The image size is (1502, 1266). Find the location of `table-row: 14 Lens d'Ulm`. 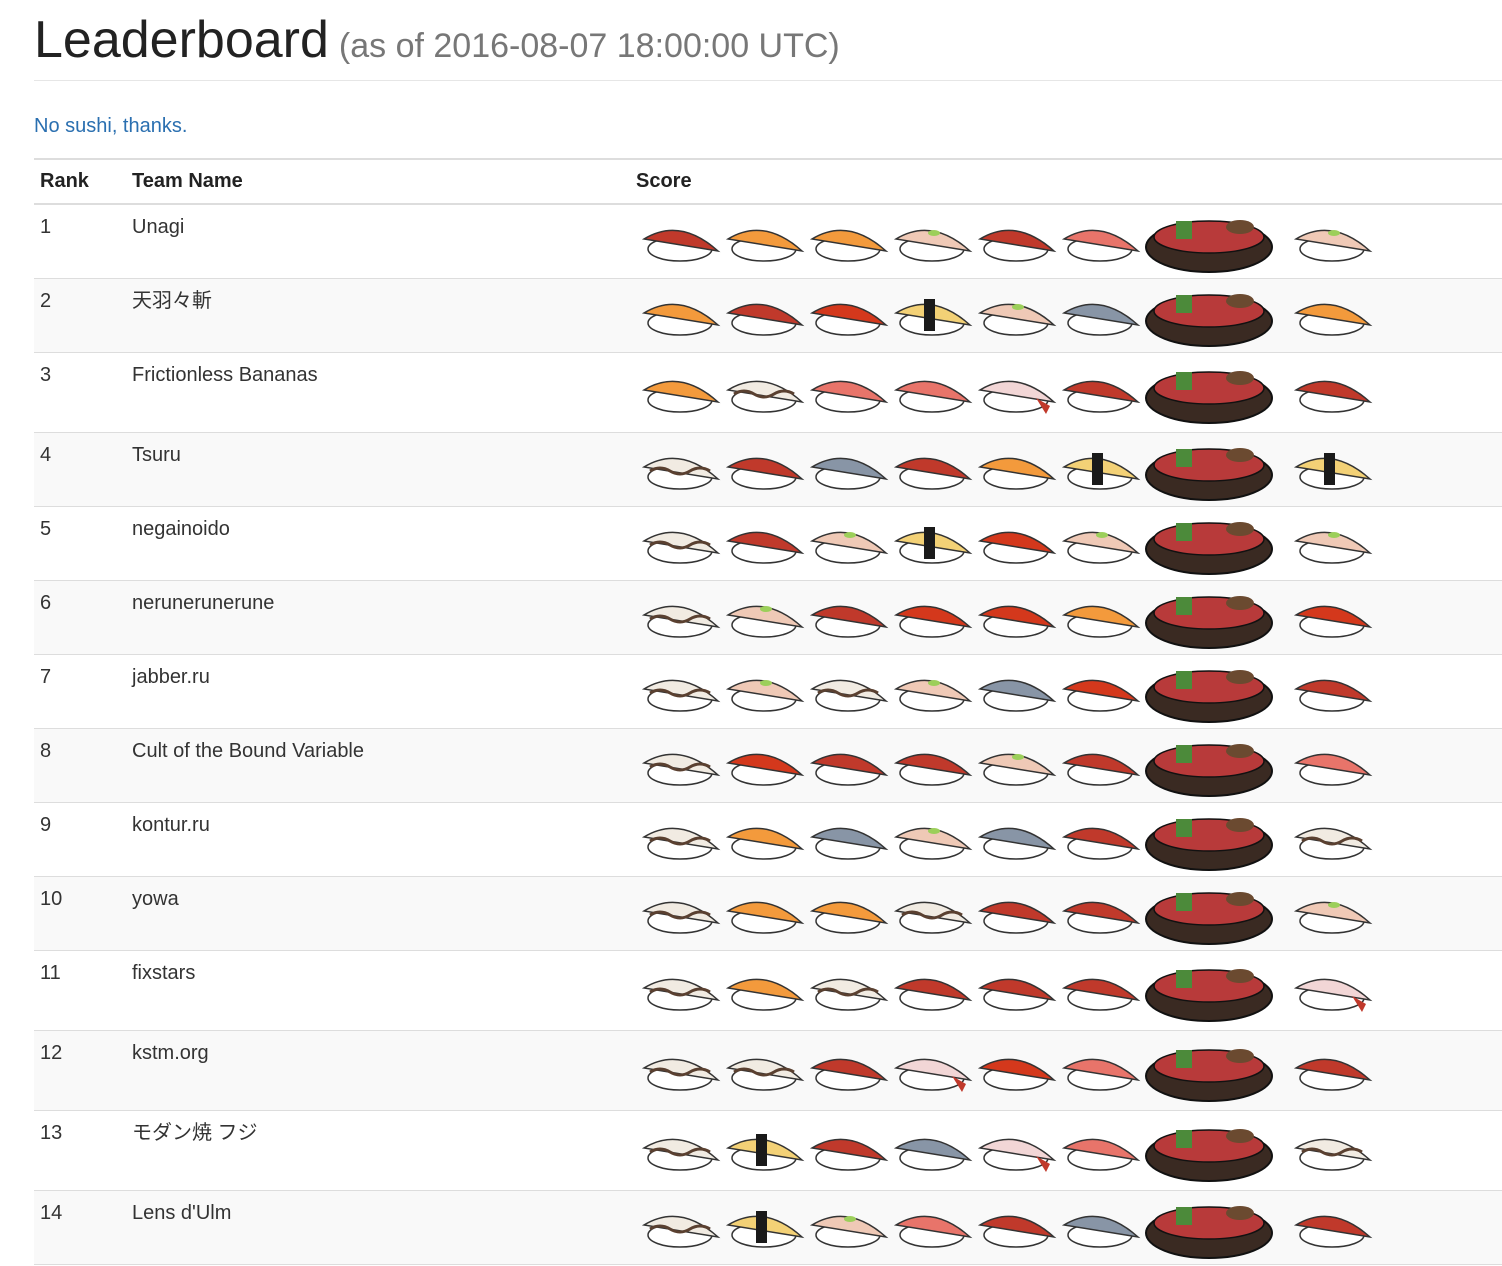

table-row: 14 Lens d'Ulm is located at coordinates (768, 1227).